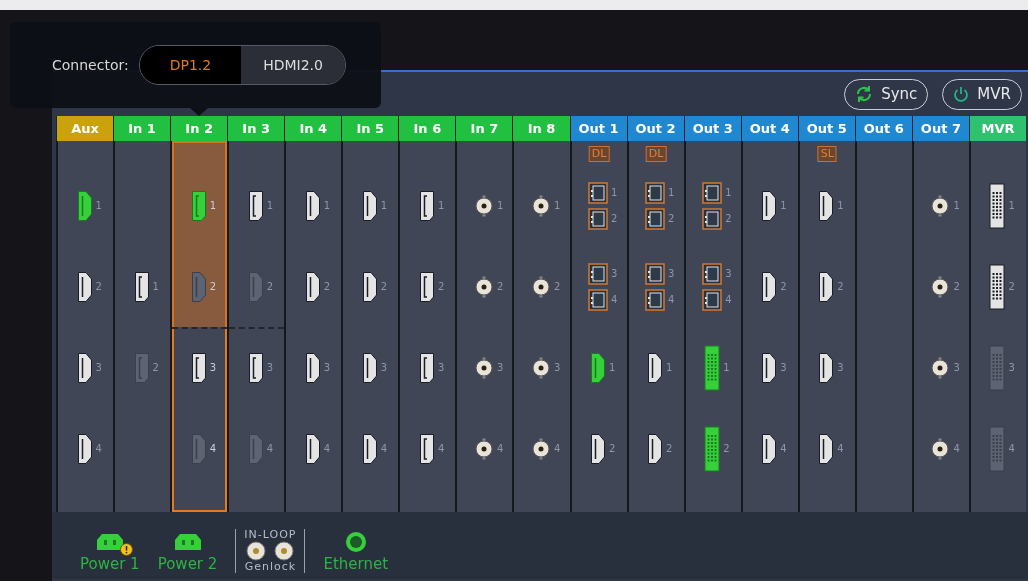 The image size is (1028, 581). Describe the element at coordinates (85, 128) in the screenshot. I see `slot-header: Aux` at that location.